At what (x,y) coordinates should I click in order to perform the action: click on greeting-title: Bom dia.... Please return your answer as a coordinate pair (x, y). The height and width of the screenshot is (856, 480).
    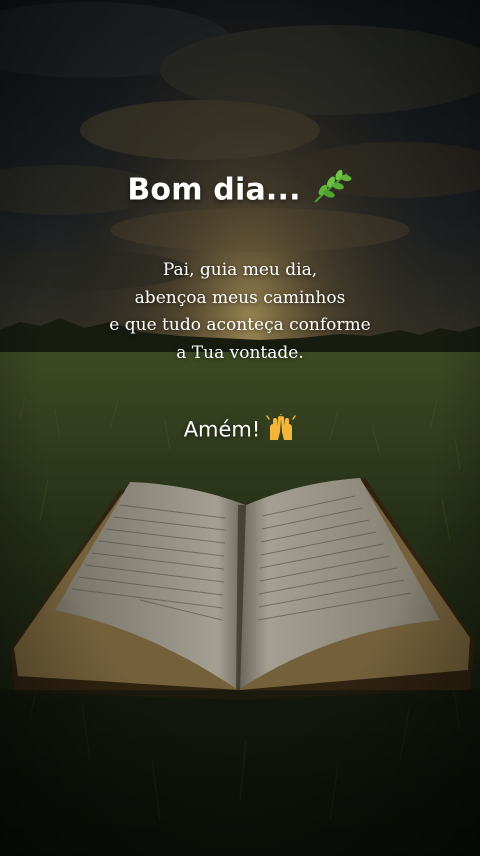
    Looking at the image, I should click on (240, 191).